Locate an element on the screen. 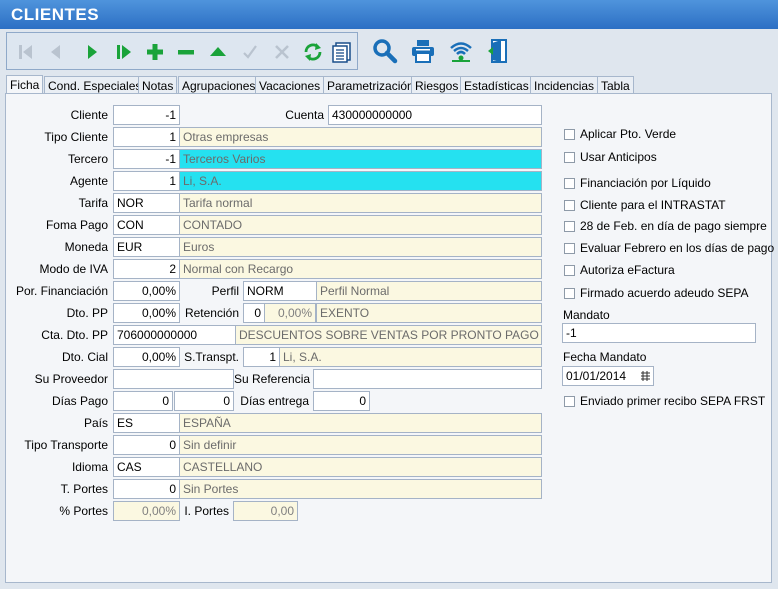 This screenshot has width=778, height=589. firmado-sepa-option: Firmado acuerdo adeudo SEPA is located at coordinates (656, 293).